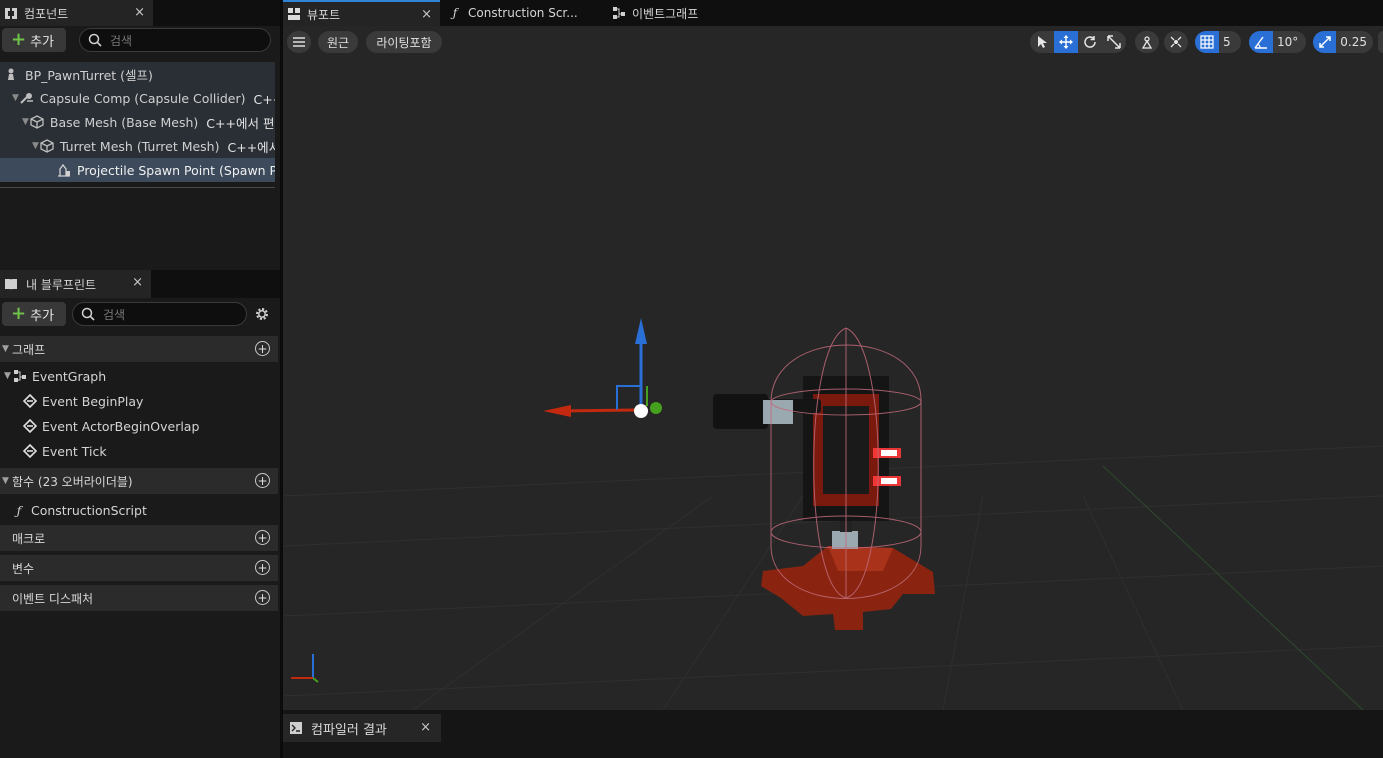 Image resolution: width=1383 pixels, height=758 pixels. What do you see at coordinates (139, 376) in the screenshot?
I see `list-item-event-graph: ▼ EventGraph` at bounding box center [139, 376].